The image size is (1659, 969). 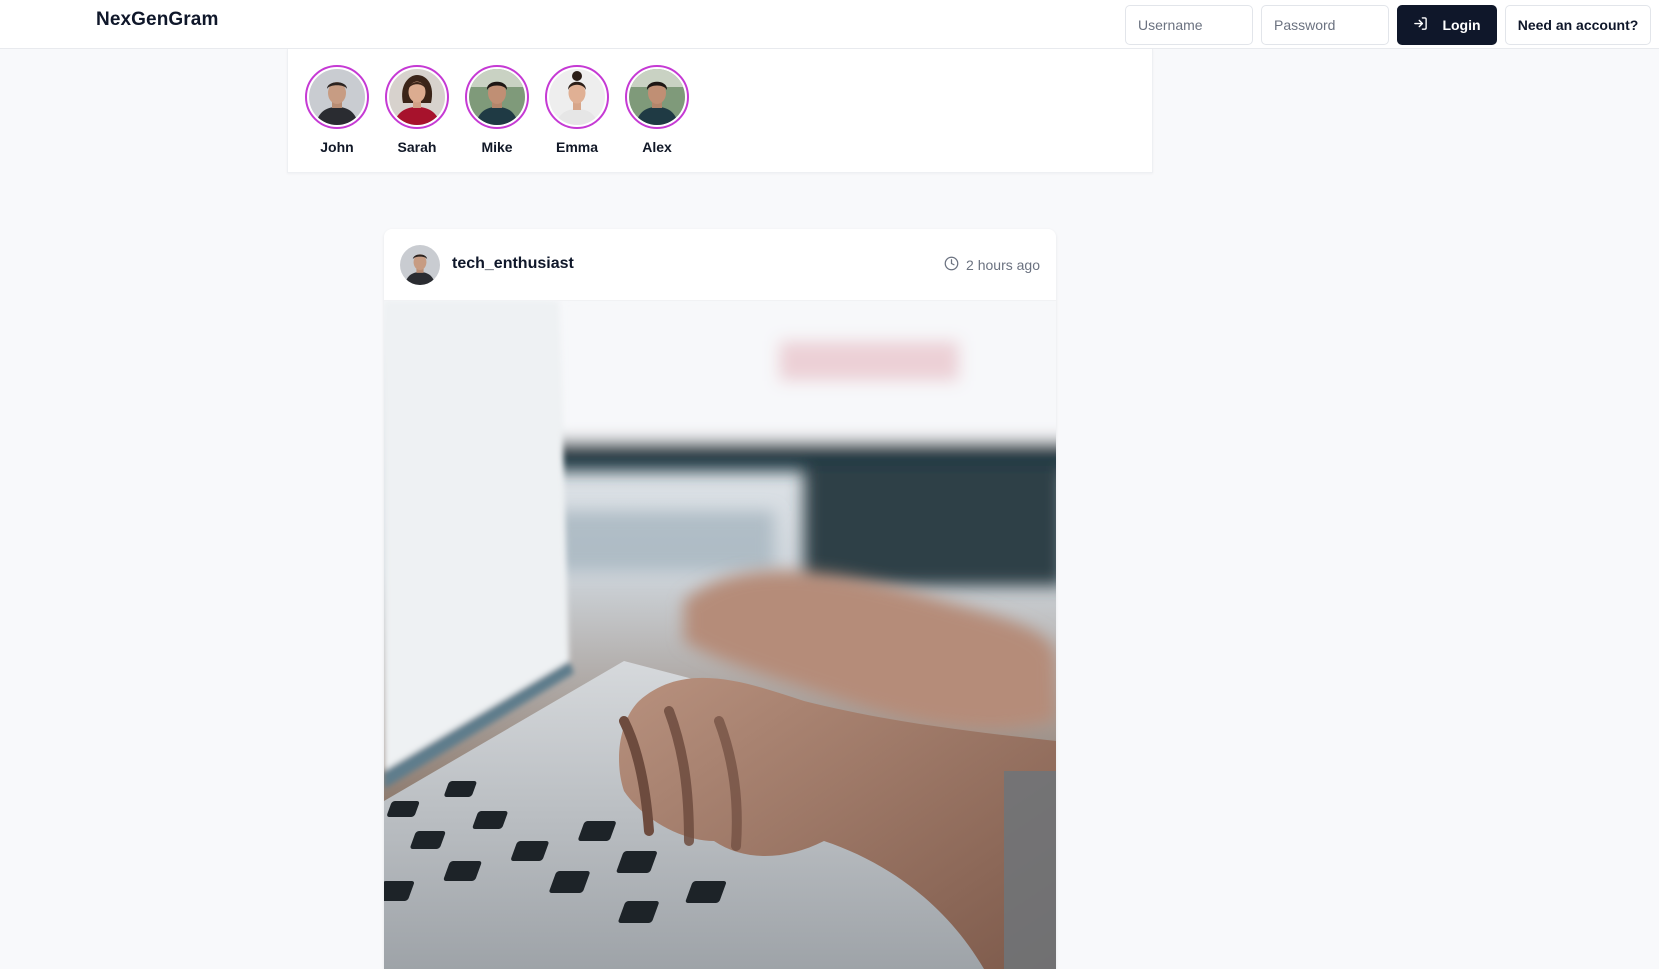 What do you see at coordinates (577, 147) in the screenshot?
I see `story-name: Emma` at bounding box center [577, 147].